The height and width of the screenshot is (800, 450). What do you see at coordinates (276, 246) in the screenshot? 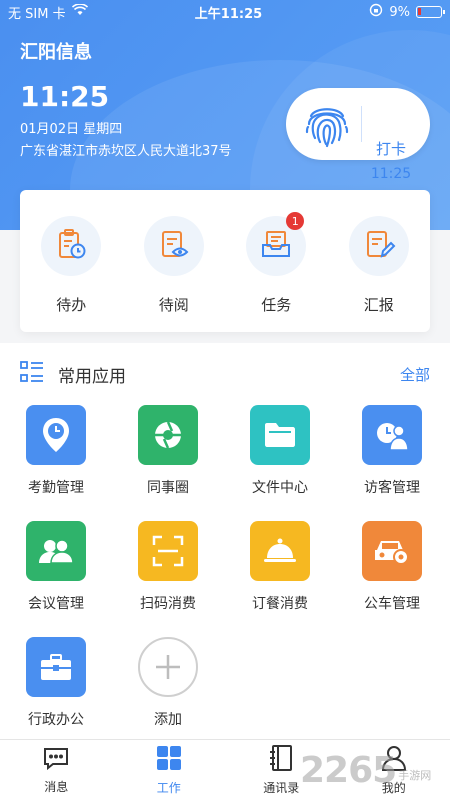
I see `inbox-tray-icon` at bounding box center [276, 246].